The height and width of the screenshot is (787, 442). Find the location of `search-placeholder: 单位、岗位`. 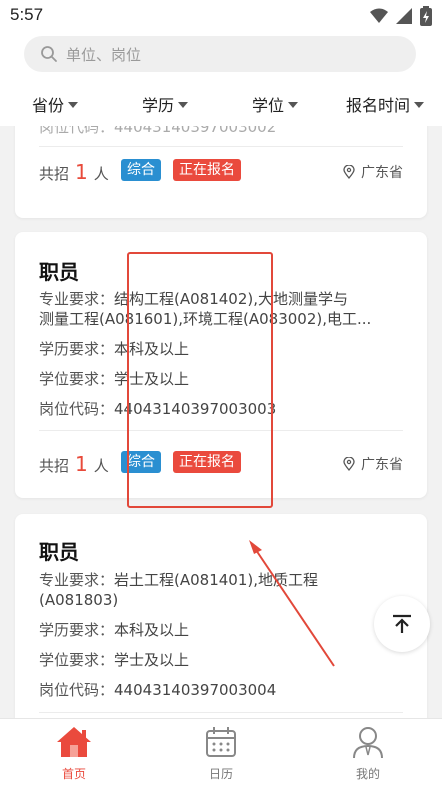

search-placeholder: 单位、岗位 is located at coordinates (104, 55).